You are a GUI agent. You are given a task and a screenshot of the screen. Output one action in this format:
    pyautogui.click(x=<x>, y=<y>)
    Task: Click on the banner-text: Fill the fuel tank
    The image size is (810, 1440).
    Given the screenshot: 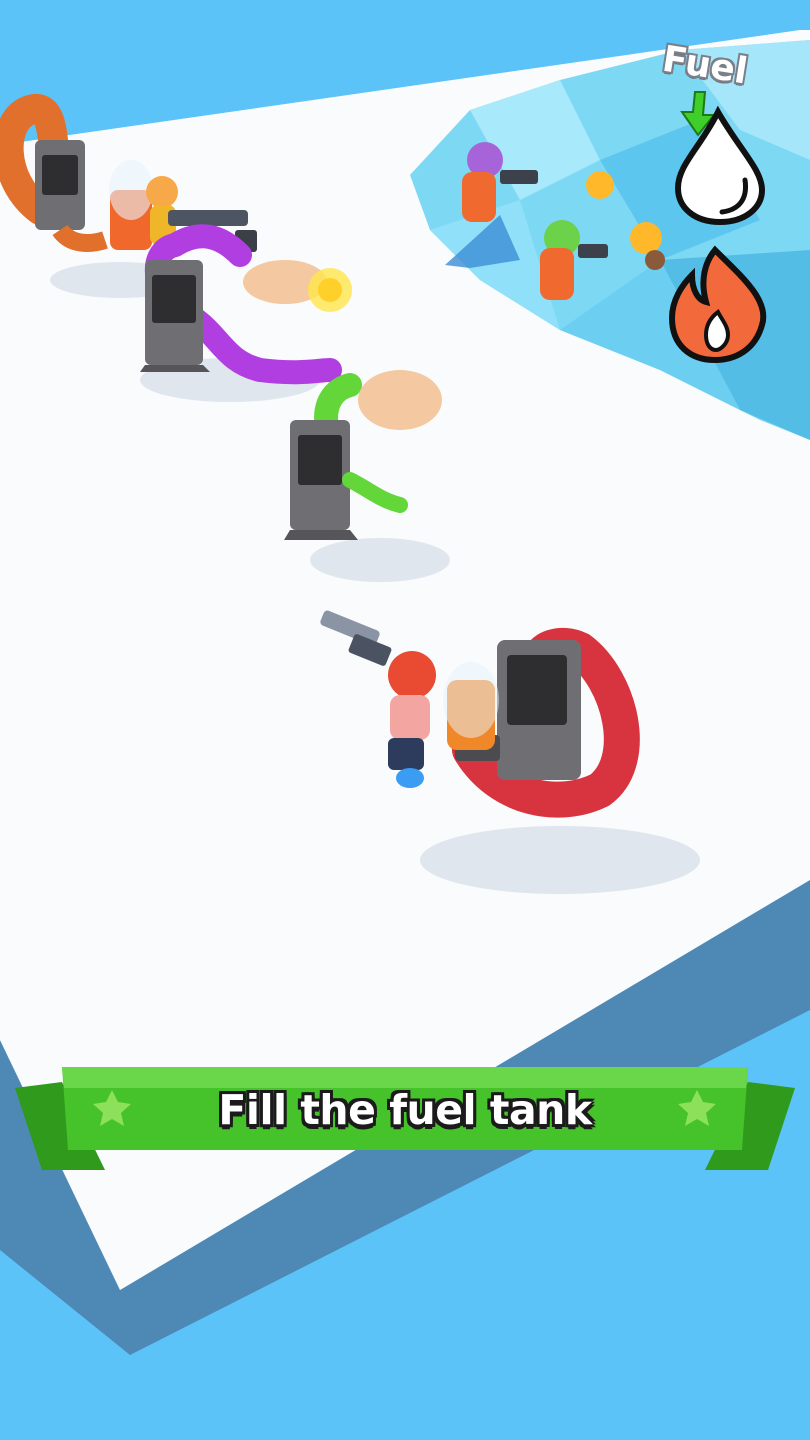 What is the action you would take?
    pyautogui.click(x=405, y=1110)
    